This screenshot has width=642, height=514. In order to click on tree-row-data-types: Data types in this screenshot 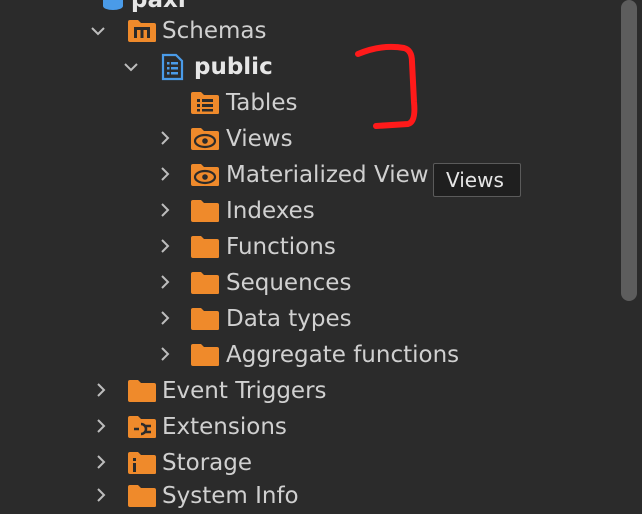, I will do `click(310, 319)`.